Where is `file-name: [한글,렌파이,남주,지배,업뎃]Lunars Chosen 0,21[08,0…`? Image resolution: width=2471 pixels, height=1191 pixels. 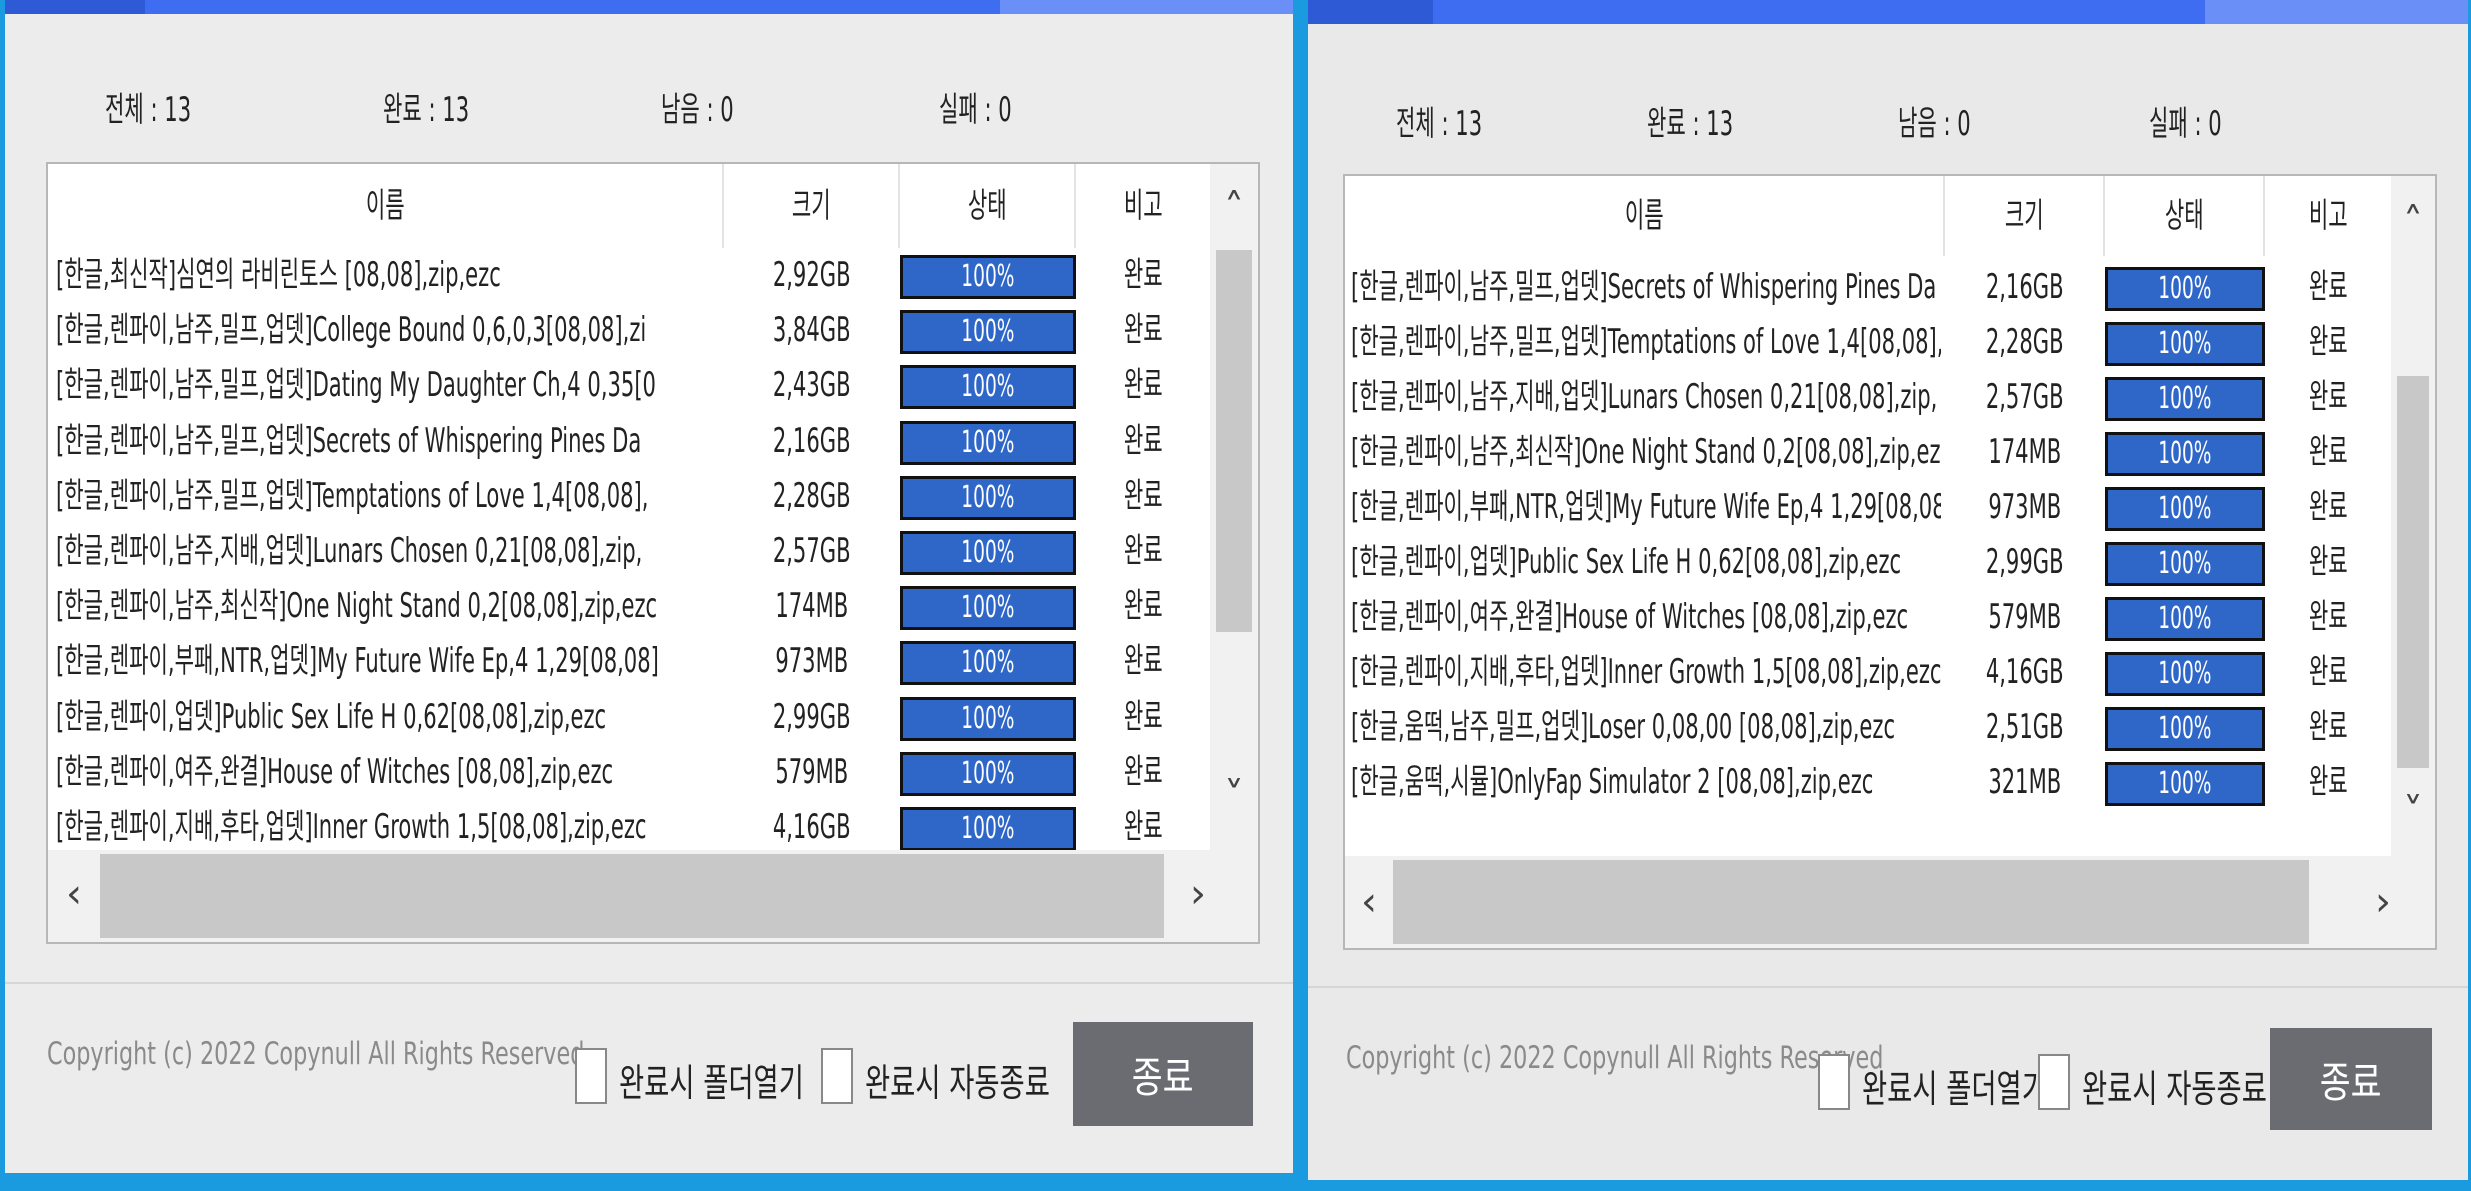 file-name: [한글,렌파이,남주,지배,업뎃]Lunars Chosen 0,21[08,0… is located at coordinates (349, 551).